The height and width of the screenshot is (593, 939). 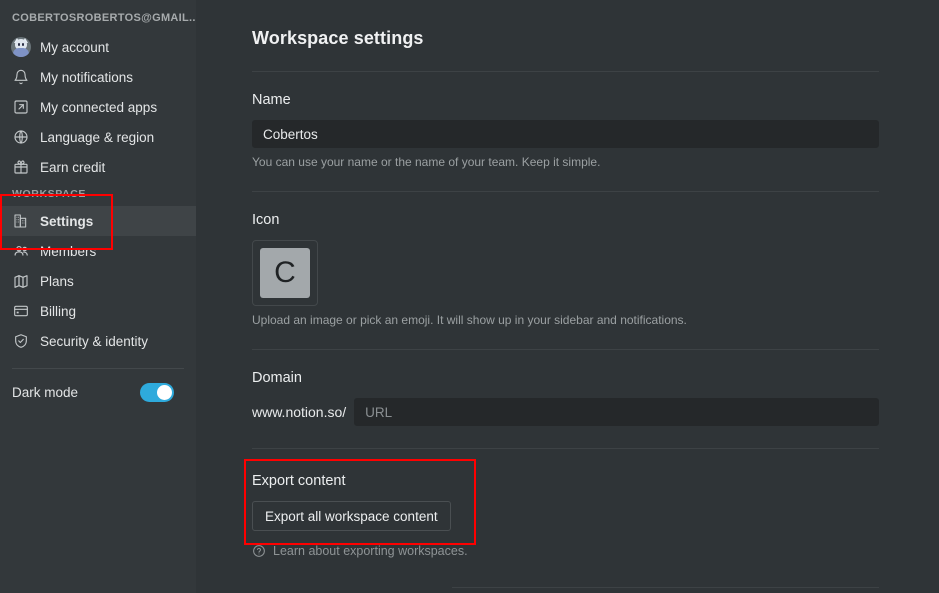 What do you see at coordinates (45, 392) in the screenshot?
I see `dark-mode-label: Dark mode` at bounding box center [45, 392].